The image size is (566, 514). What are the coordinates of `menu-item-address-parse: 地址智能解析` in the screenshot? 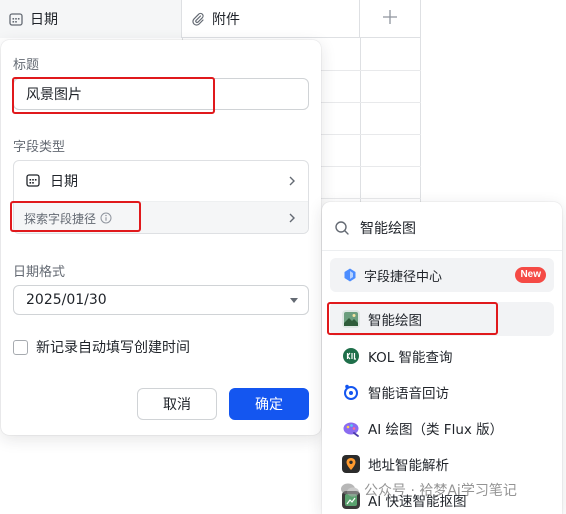 It's located at (442, 464).